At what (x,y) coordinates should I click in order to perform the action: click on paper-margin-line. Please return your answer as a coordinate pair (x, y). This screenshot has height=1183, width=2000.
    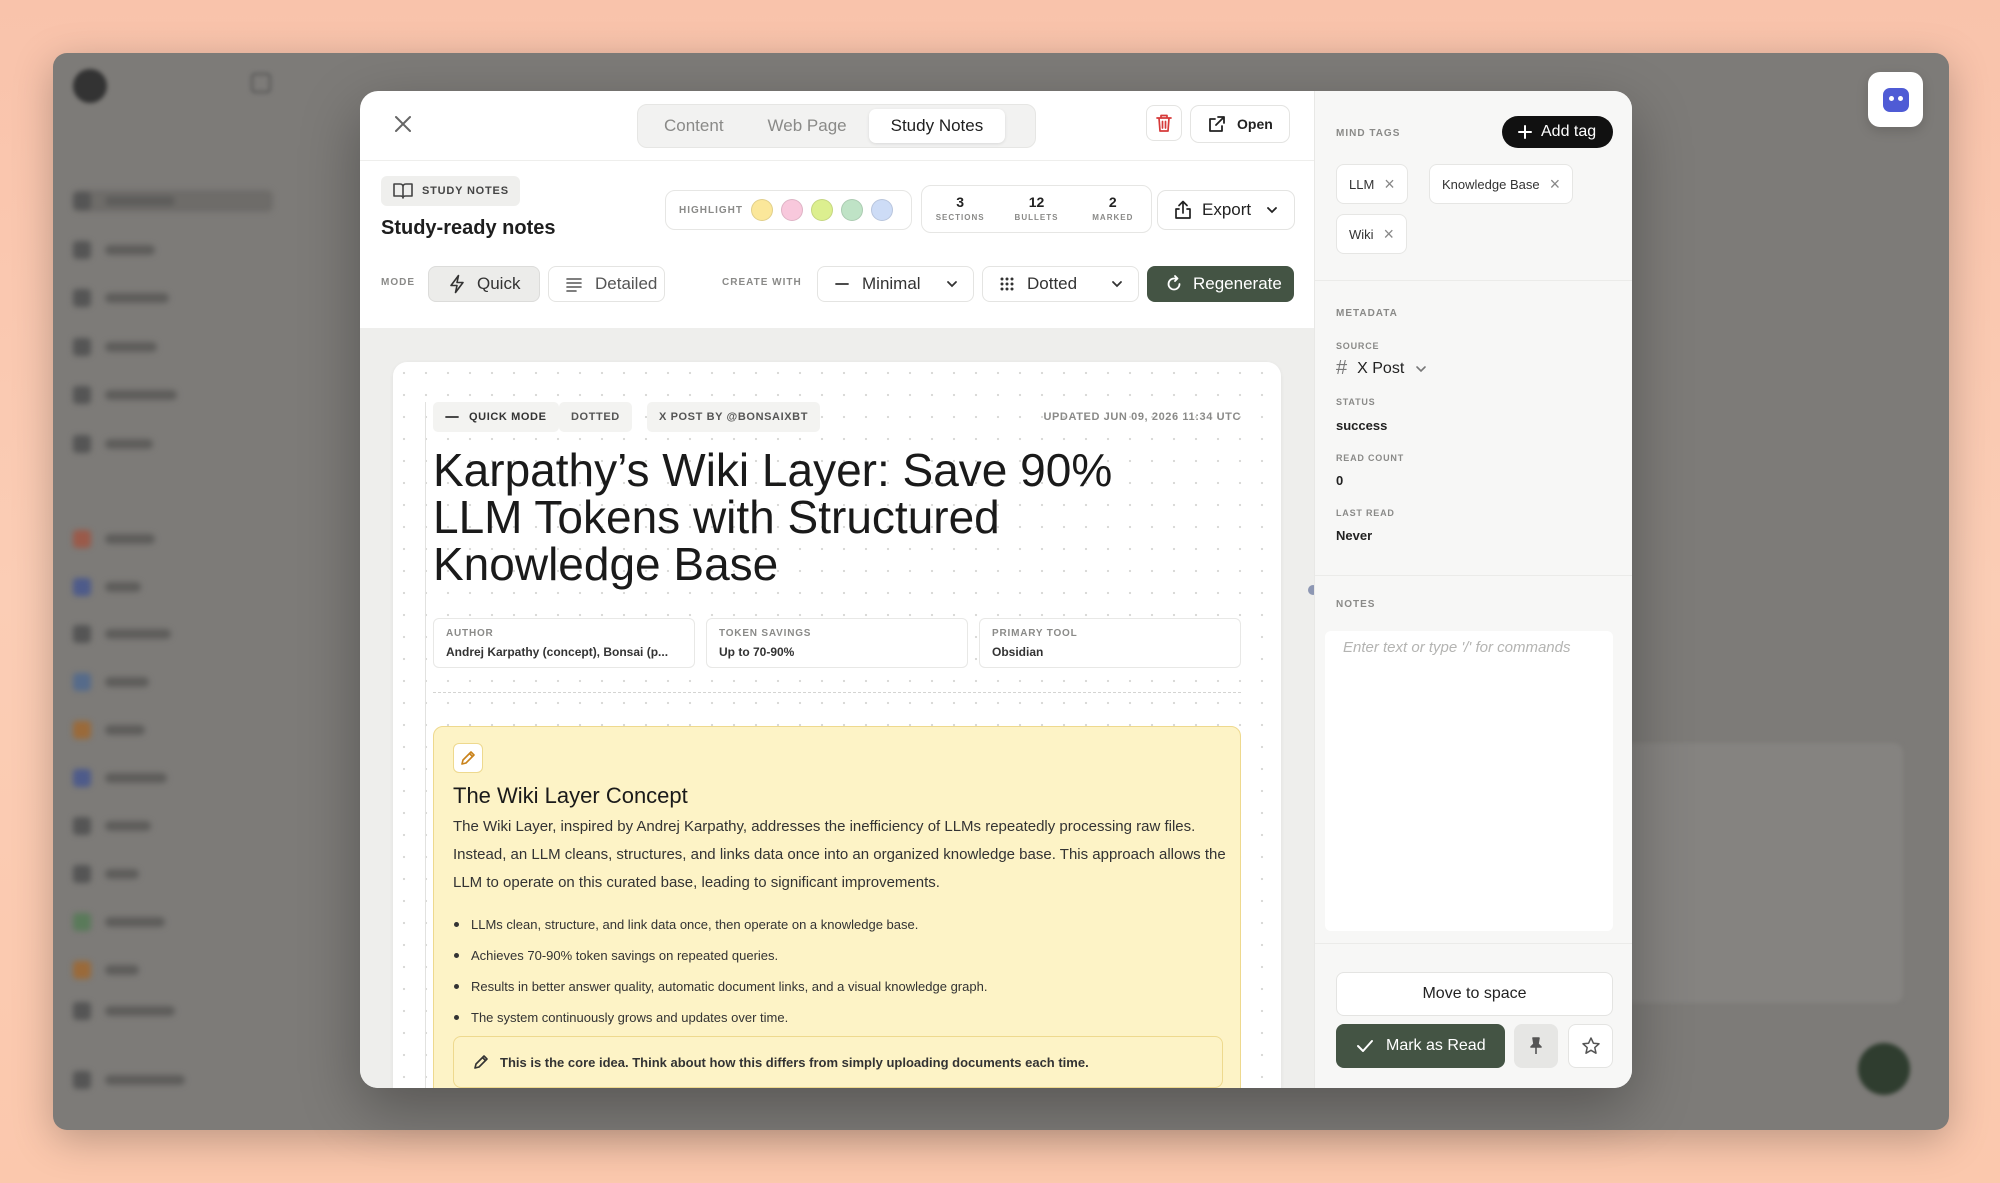
    Looking at the image, I should click on (425, 745).